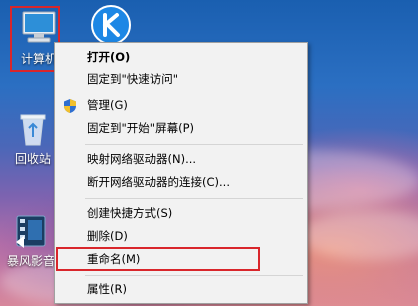 The height and width of the screenshot is (306, 418). I want to click on menu-item-pin-start: 固定到"开始"屏幕(P), so click(181, 128).